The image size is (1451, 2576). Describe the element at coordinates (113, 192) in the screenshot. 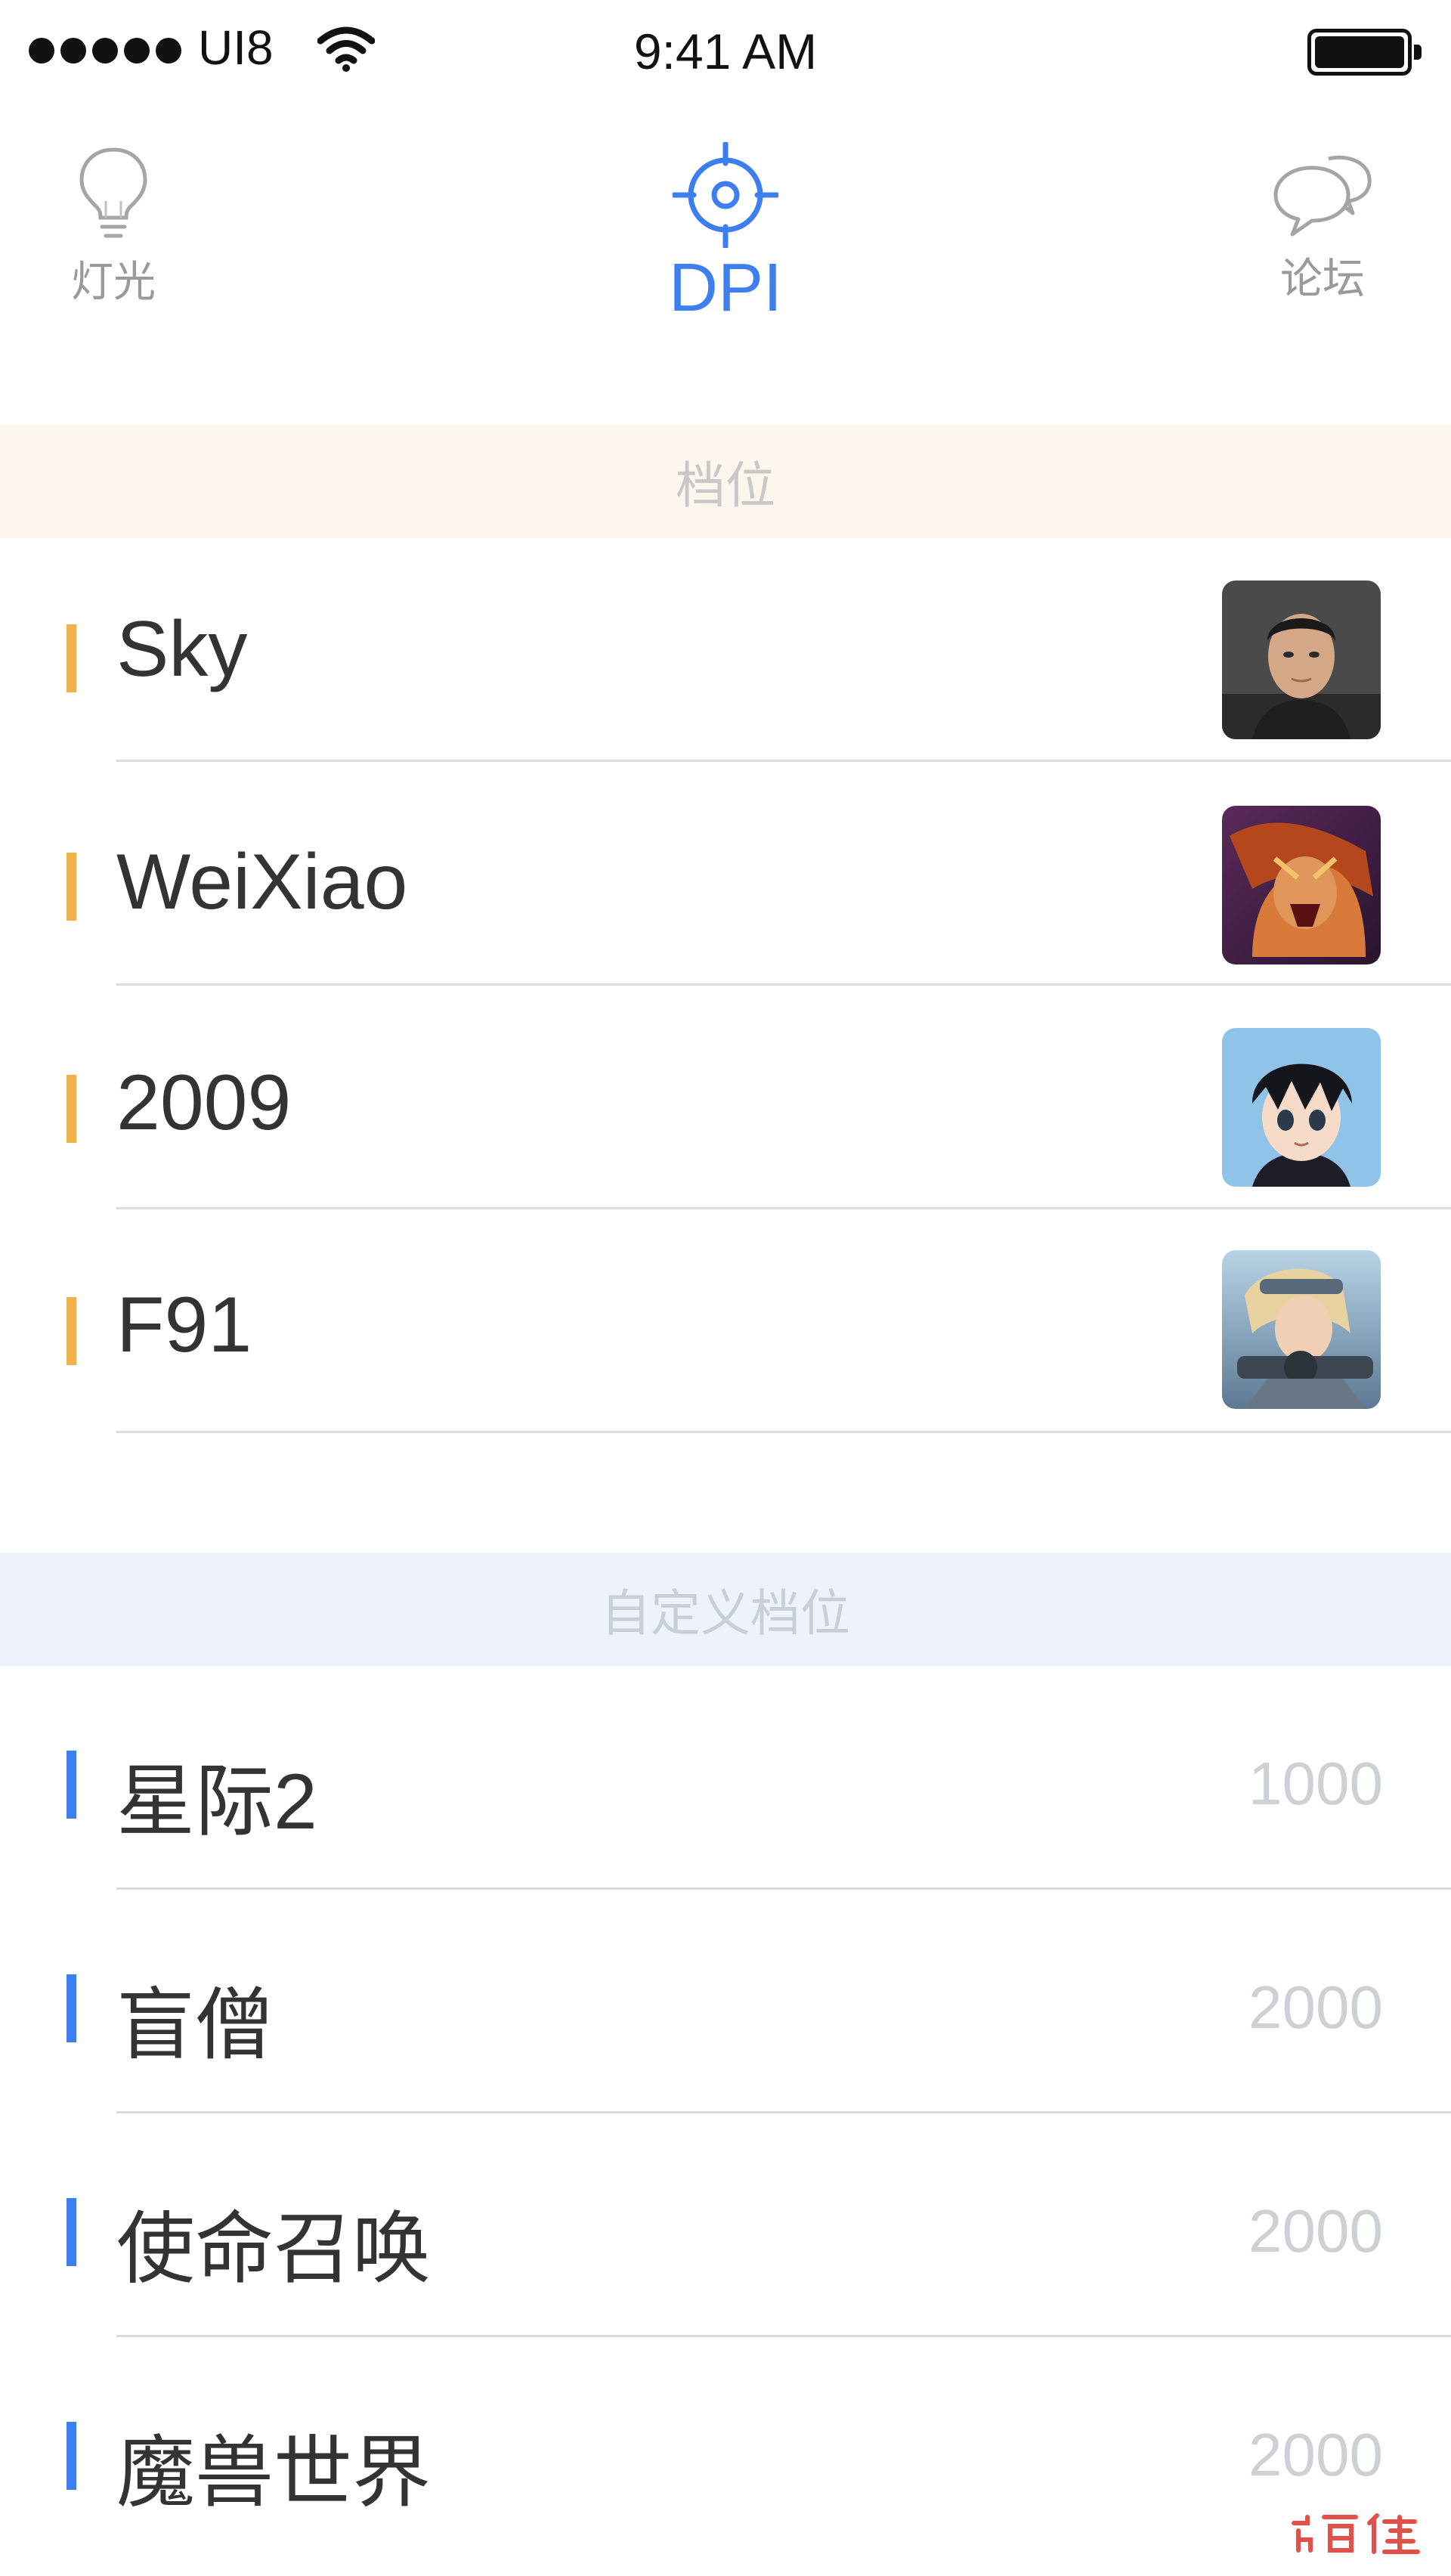

I see `lightbulb-icon` at that location.